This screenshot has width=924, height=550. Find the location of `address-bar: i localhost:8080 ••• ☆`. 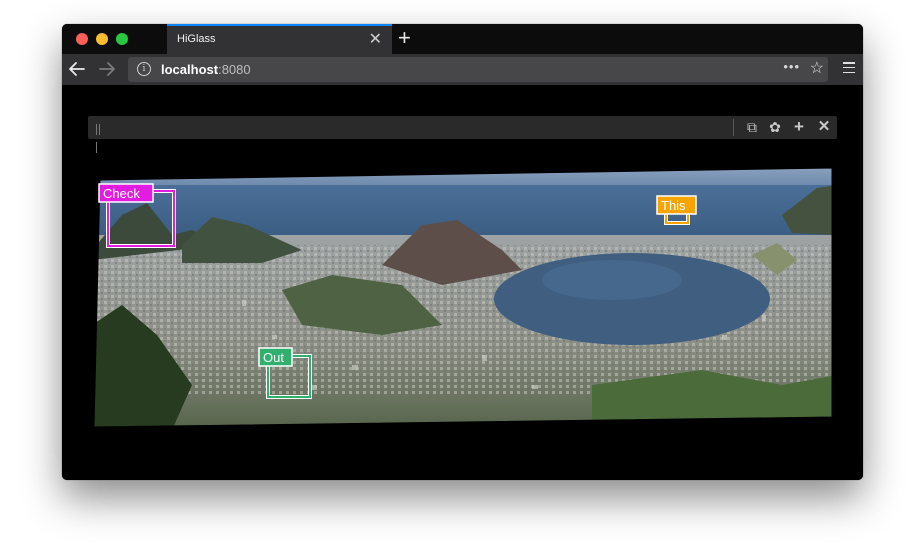

address-bar: i localhost:8080 ••• ☆ is located at coordinates (478, 69).